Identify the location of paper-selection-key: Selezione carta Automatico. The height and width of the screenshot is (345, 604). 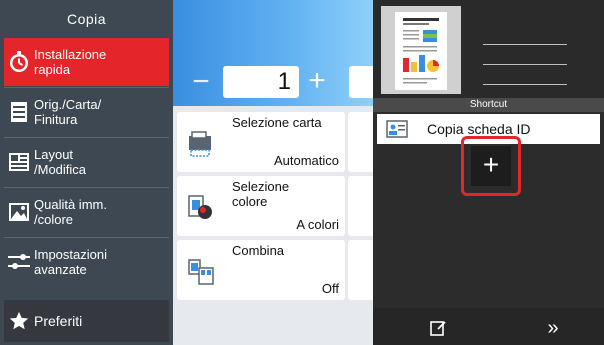
(261, 142).